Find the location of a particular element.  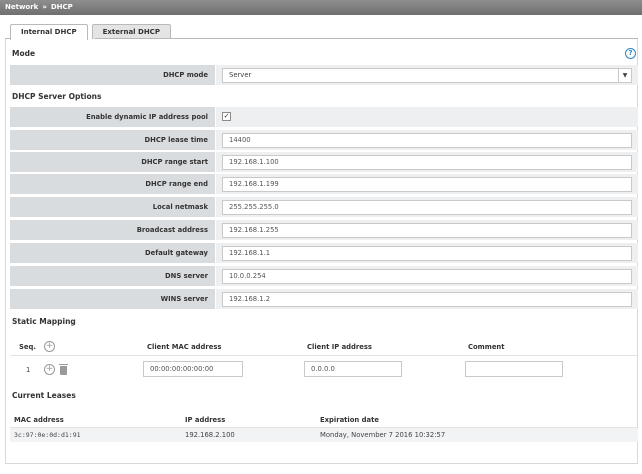

lease-ip: 192.168.2.100 is located at coordinates (210, 435).